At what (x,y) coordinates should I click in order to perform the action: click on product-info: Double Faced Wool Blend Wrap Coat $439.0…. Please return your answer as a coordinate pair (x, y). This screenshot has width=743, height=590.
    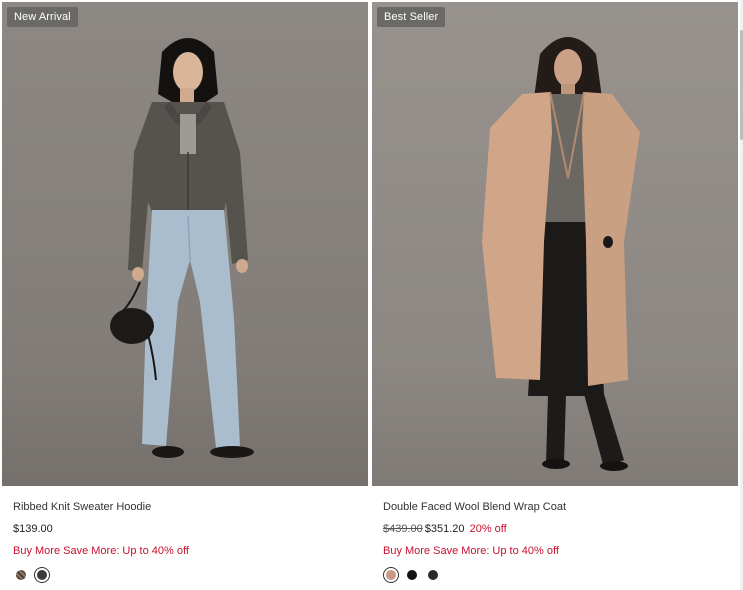
    Looking at the image, I should click on (557, 542).